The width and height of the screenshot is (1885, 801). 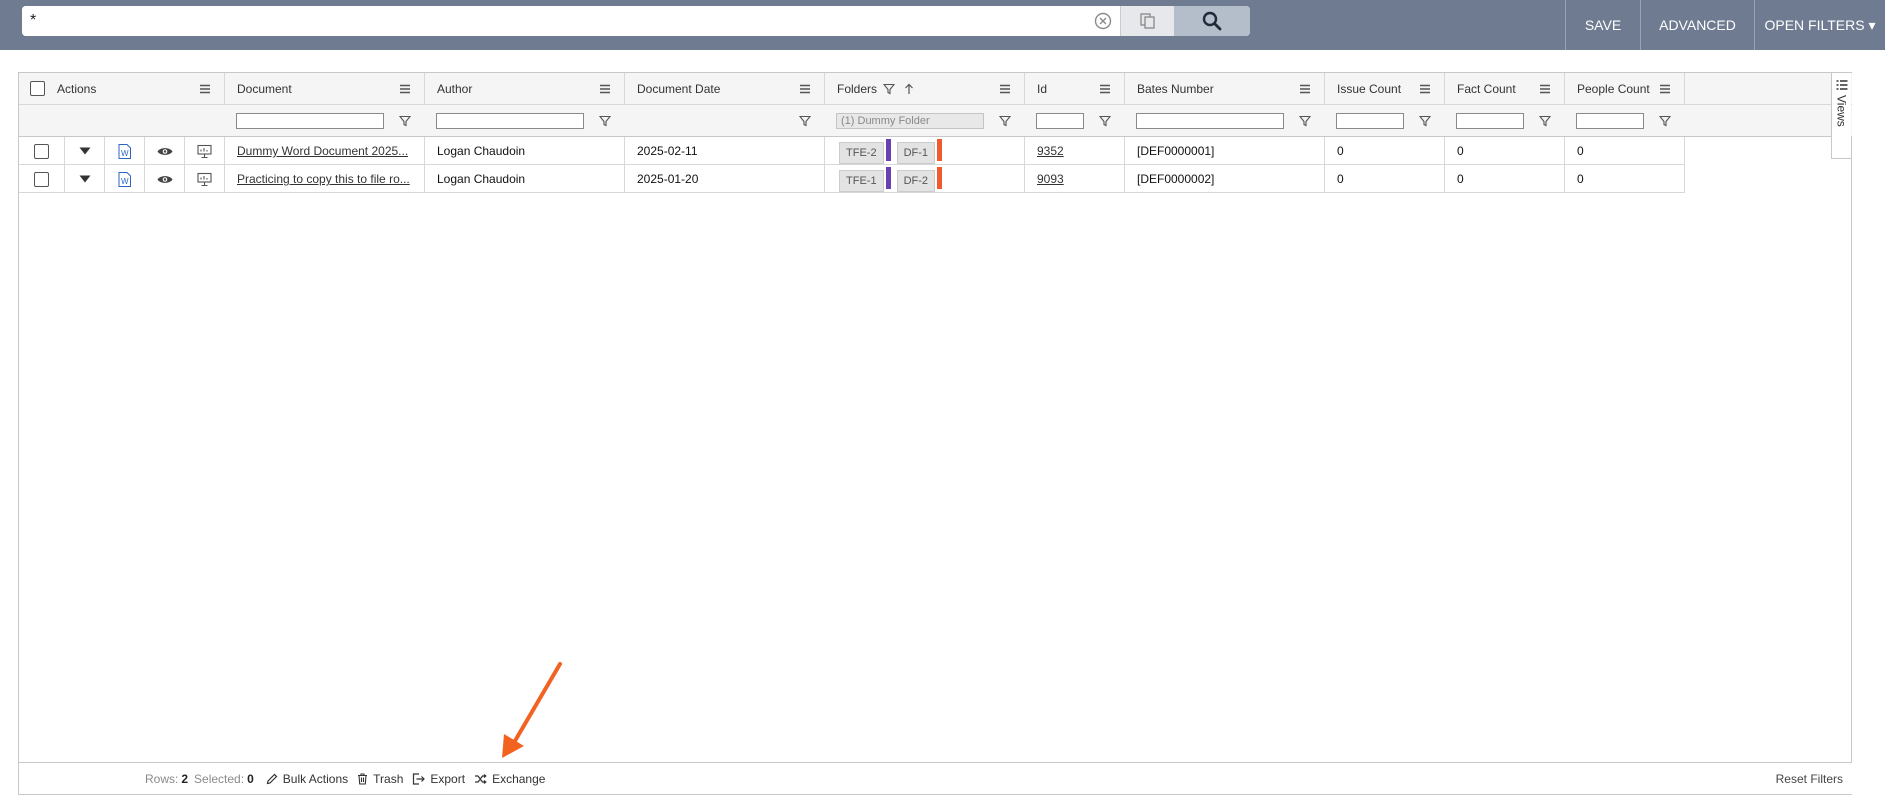 I want to click on id-filter-input, so click(x=1060, y=121).